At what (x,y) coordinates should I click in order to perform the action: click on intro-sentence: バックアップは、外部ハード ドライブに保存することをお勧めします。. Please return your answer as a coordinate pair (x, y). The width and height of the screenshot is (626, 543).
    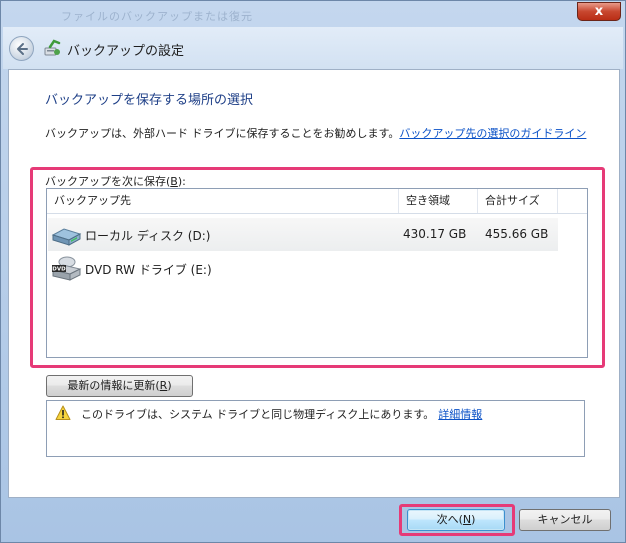
    Looking at the image, I should click on (222, 133).